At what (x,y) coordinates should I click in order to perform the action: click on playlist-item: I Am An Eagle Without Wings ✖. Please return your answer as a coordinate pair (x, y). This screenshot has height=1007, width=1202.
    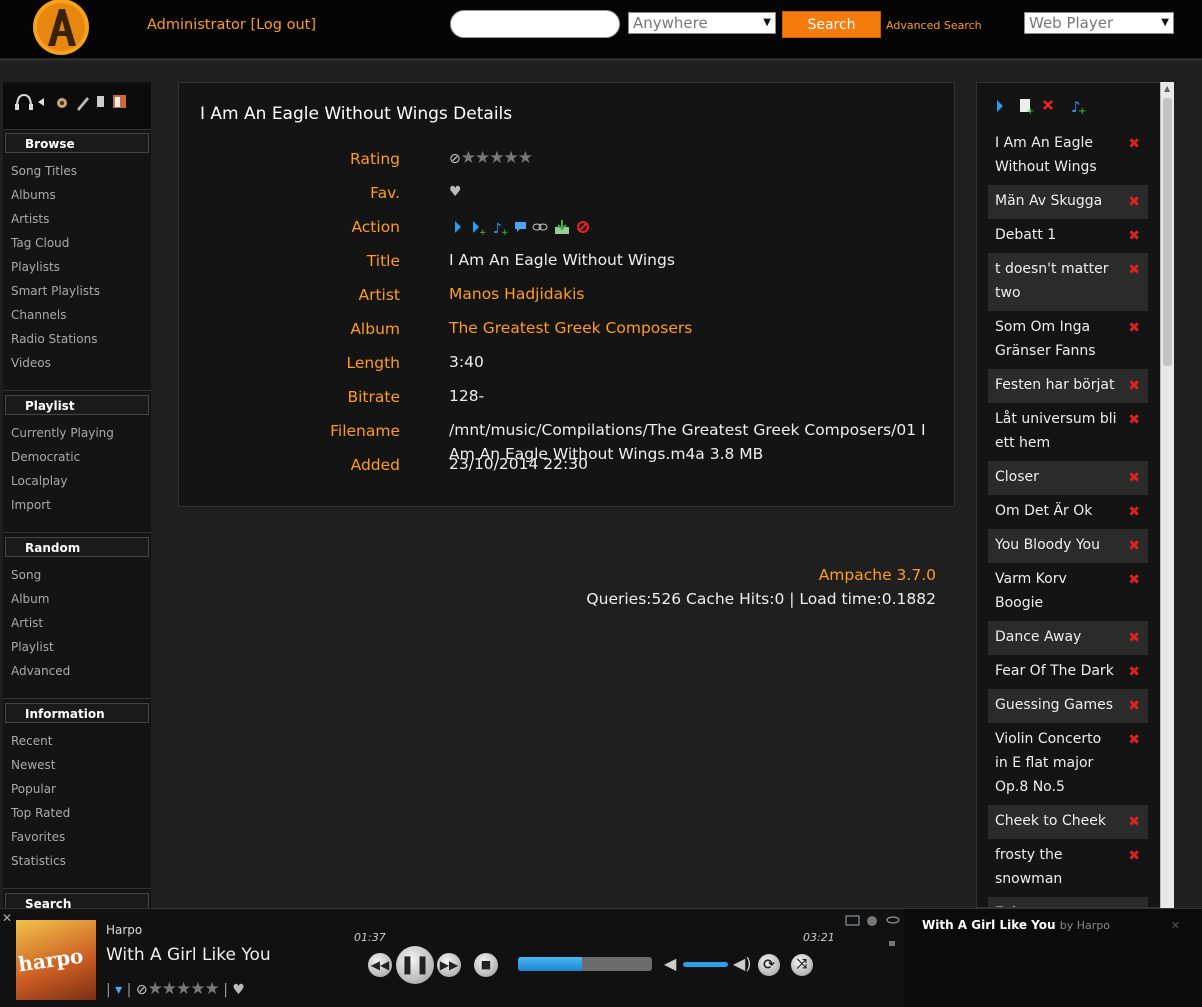
    Looking at the image, I should click on (1068, 156).